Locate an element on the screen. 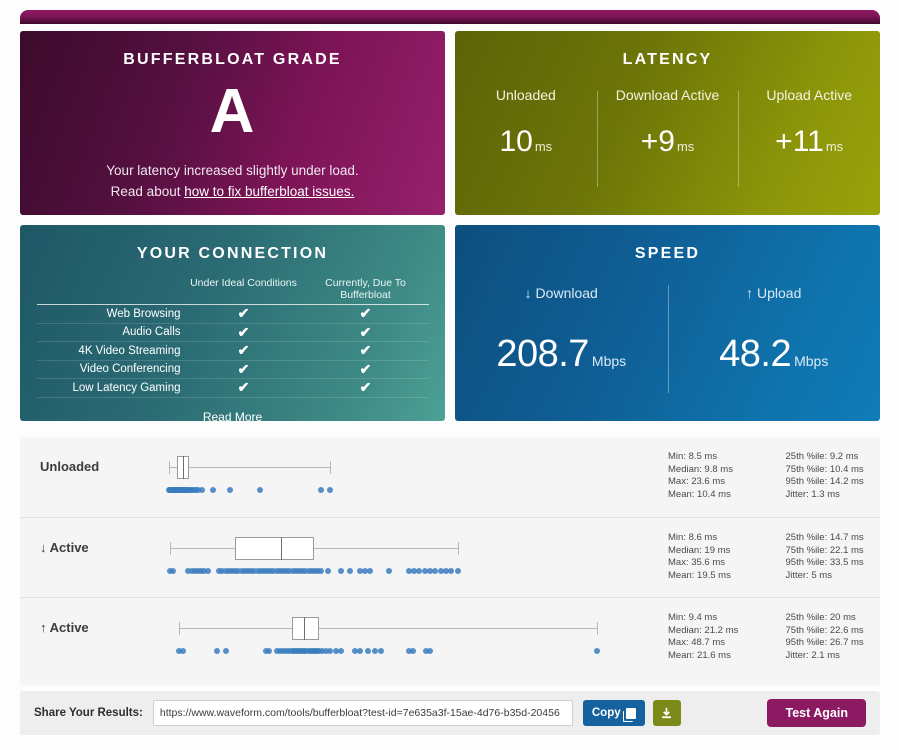  grade-letter: A is located at coordinates (232, 111).